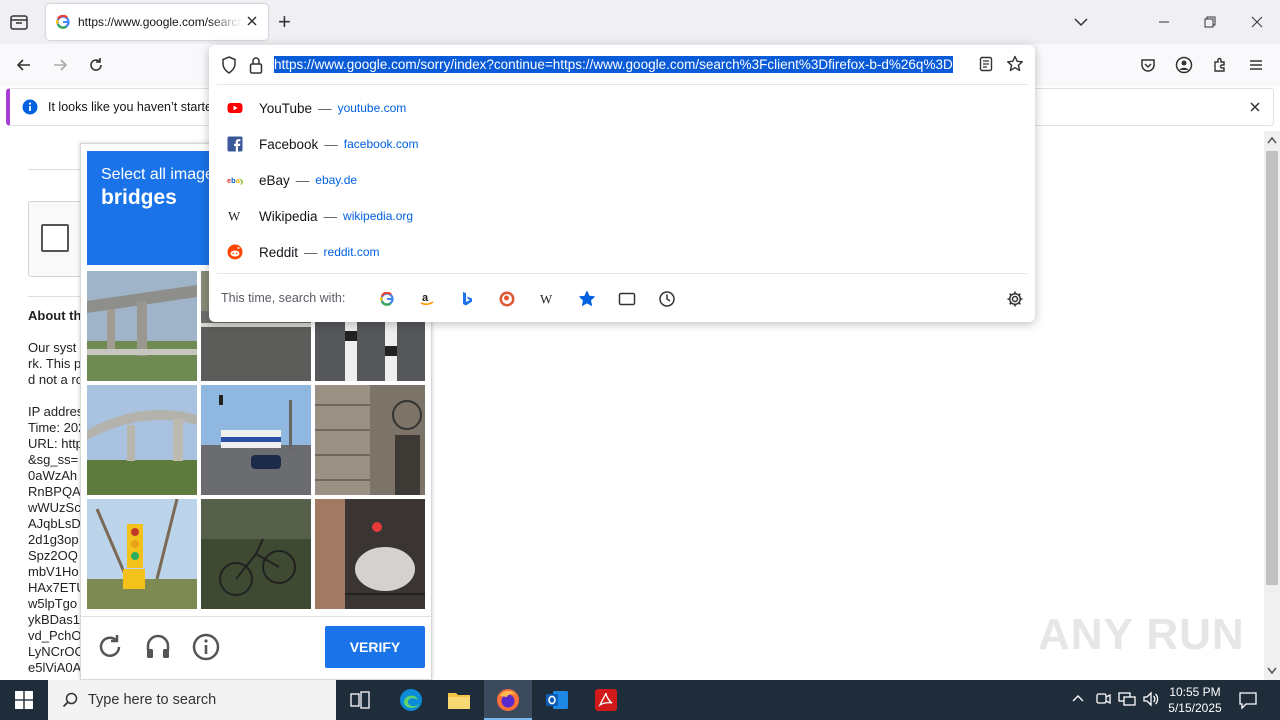  I want to click on outlook-icon, so click(557, 700).